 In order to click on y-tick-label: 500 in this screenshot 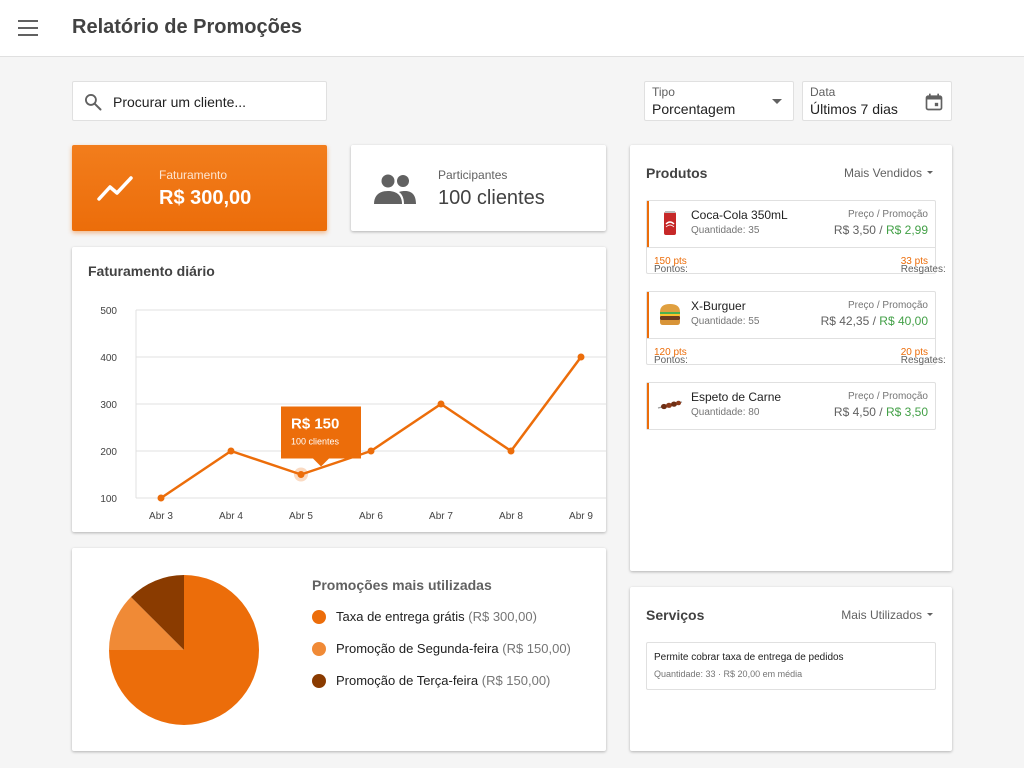, I will do `click(108, 311)`.